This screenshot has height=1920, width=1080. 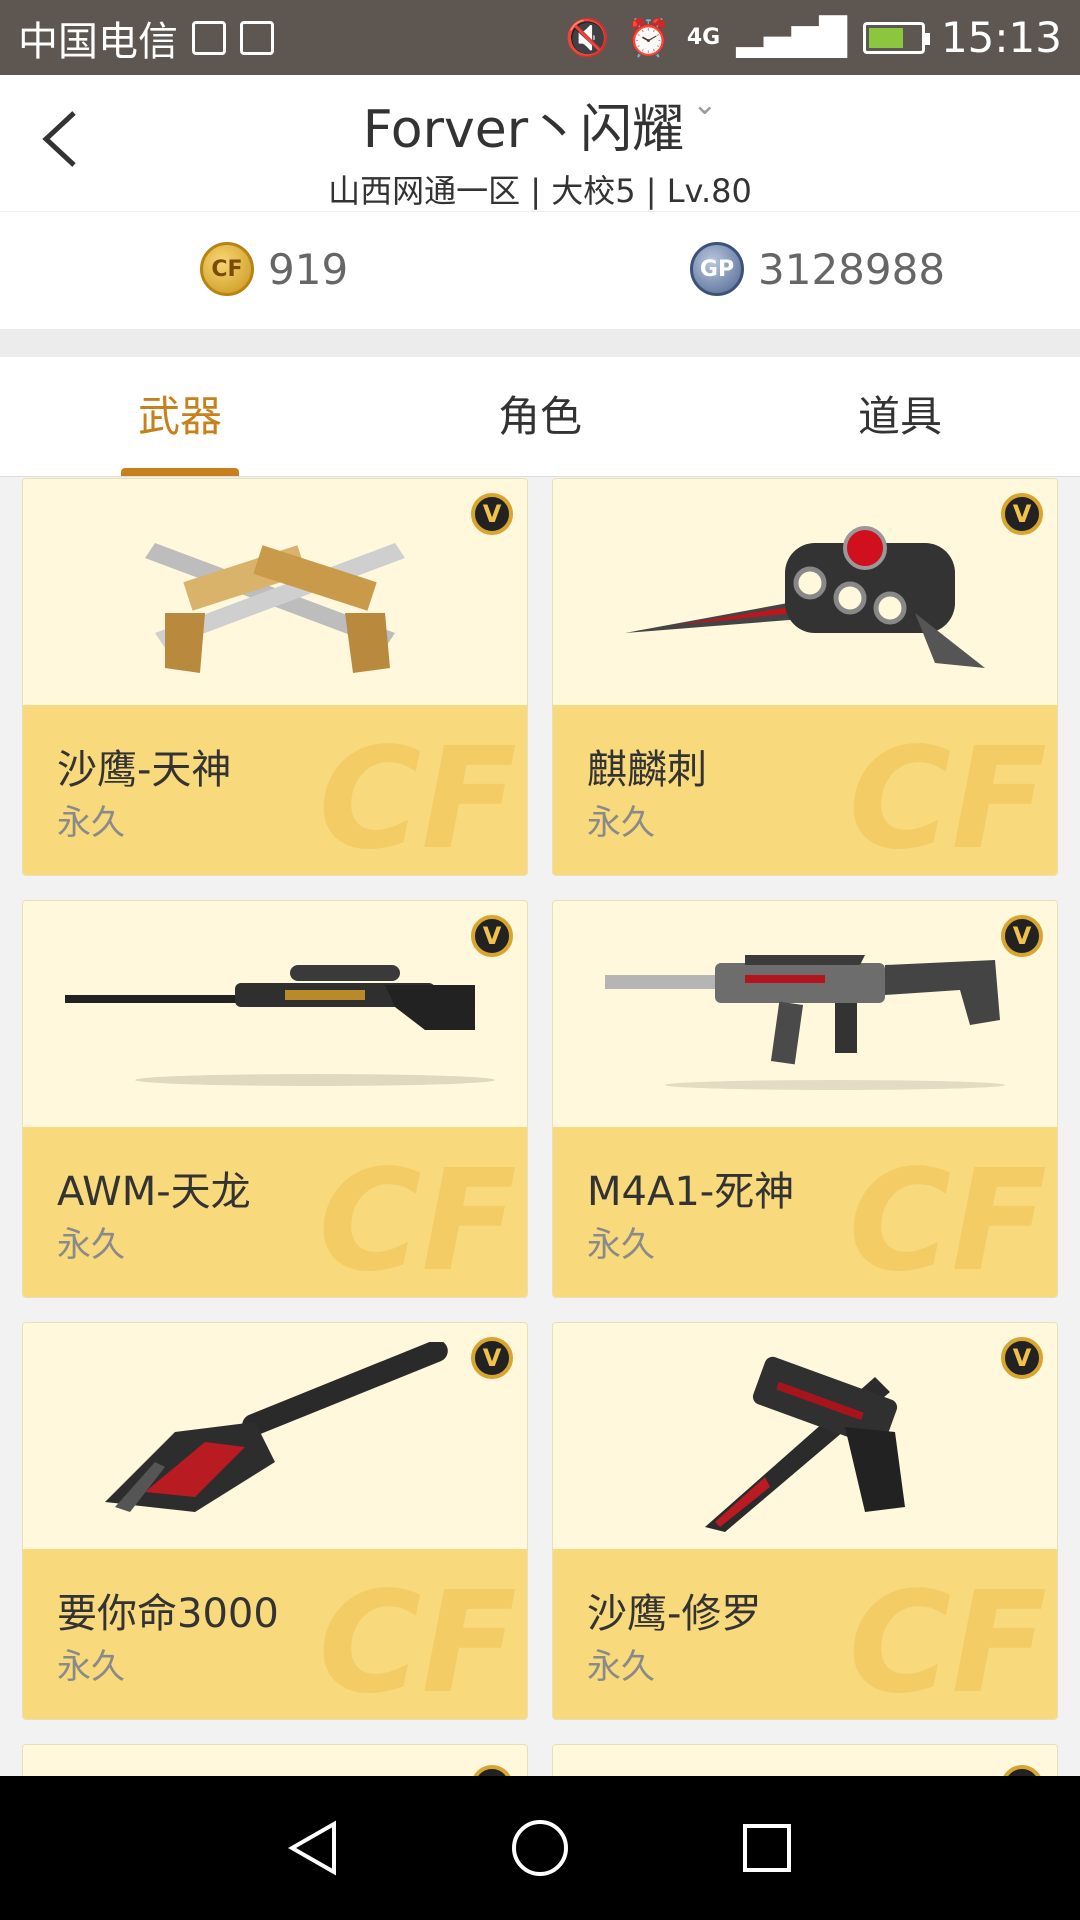 I want to click on item-info: CF M4A1-死神 永久, so click(x=805, y=1212).